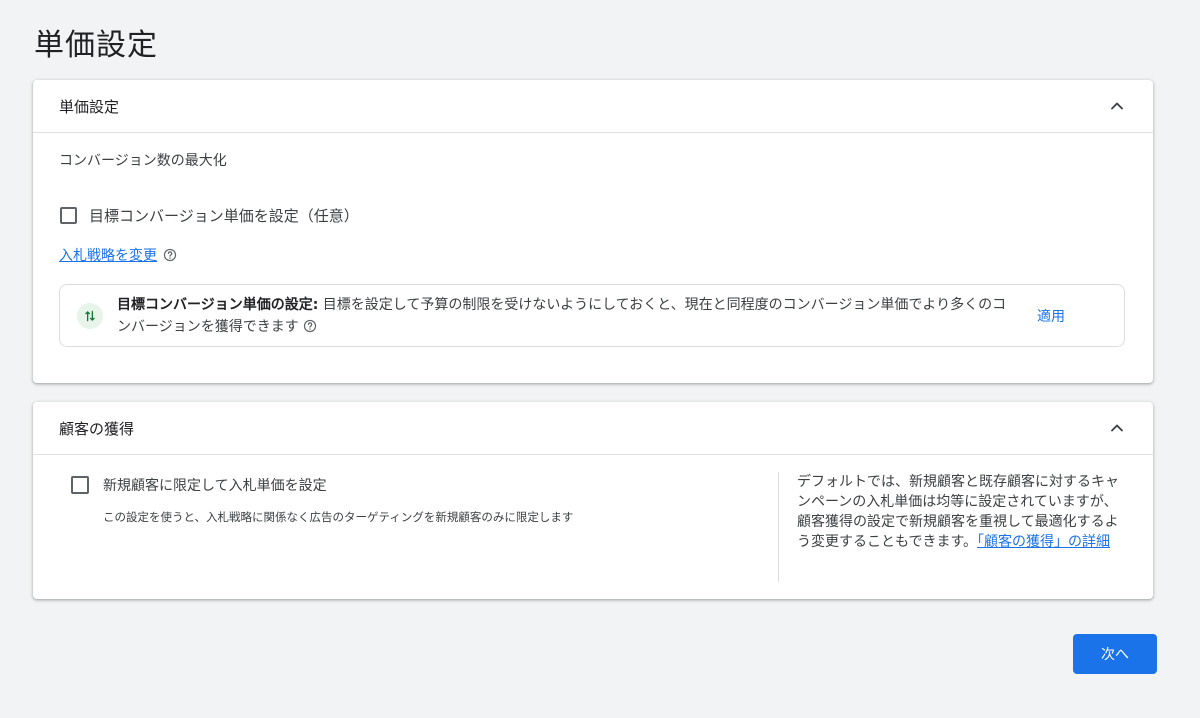 The image size is (1200, 718). I want to click on target-cpa-checkbox, so click(68, 215).